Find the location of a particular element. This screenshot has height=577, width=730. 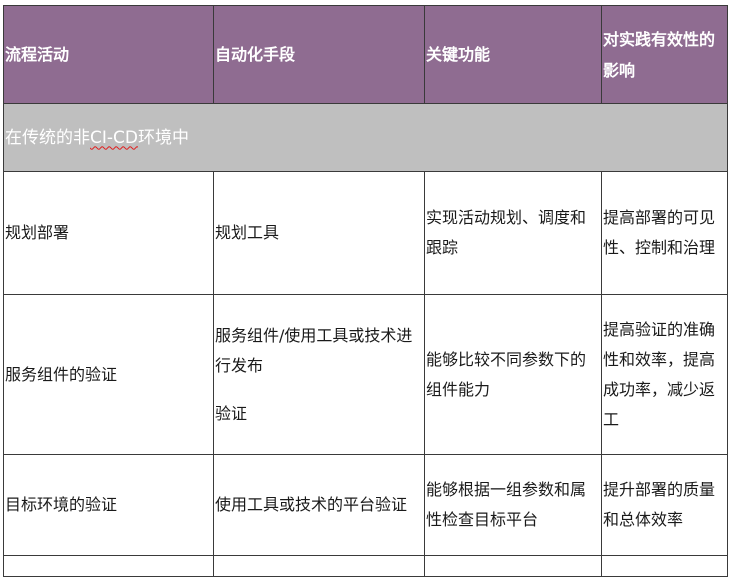

function-cell: 实现活动规划、调度和跟踪 is located at coordinates (513, 233).